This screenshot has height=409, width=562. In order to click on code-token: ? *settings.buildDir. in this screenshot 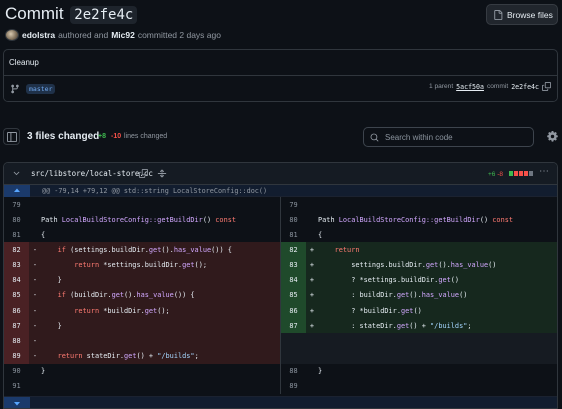, I will do `click(378, 280)`.